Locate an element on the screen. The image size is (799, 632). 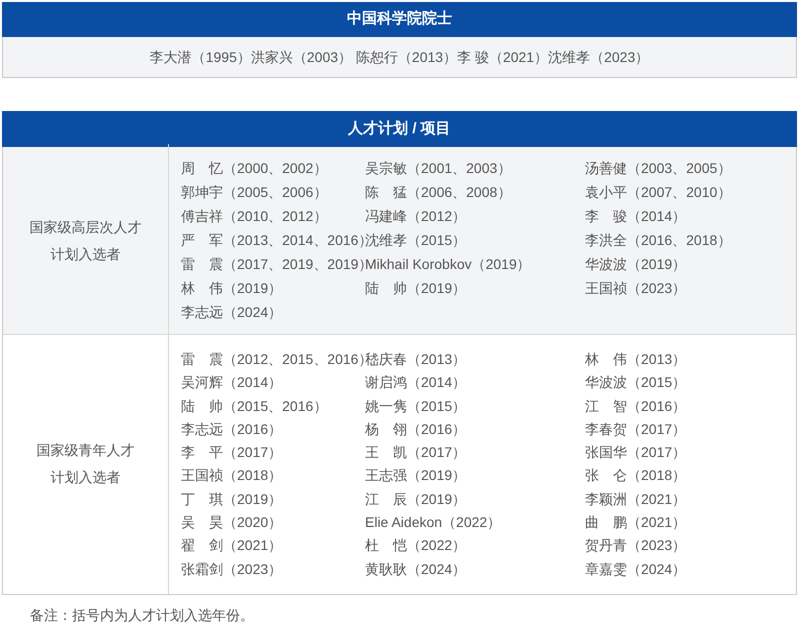
member-name: 嵇庆春（2013） is located at coordinates (416, 359).